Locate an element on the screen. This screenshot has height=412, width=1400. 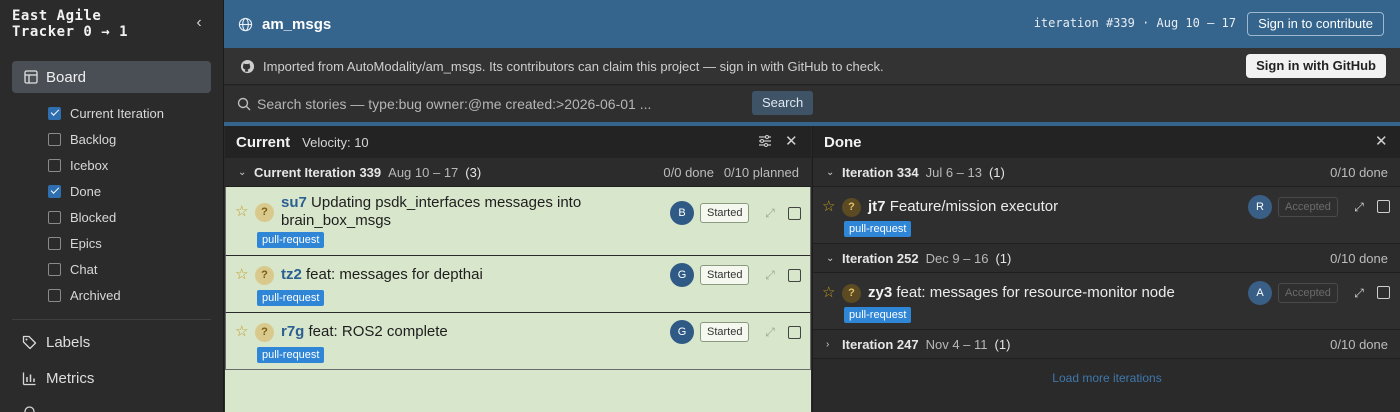
iteration-dates: Jul 6 – 13 is located at coordinates (953, 172).